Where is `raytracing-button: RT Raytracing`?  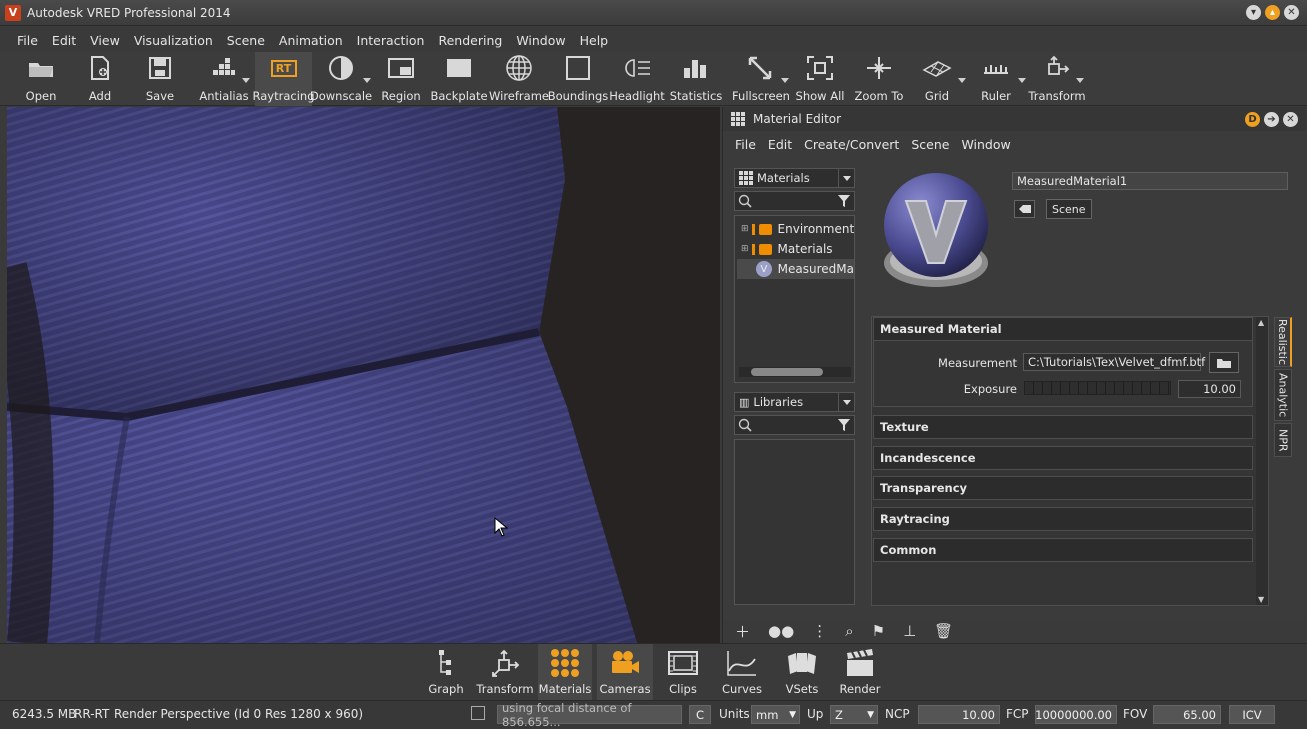
raytracing-button: RT Raytracing is located at coordinates (284, 79).